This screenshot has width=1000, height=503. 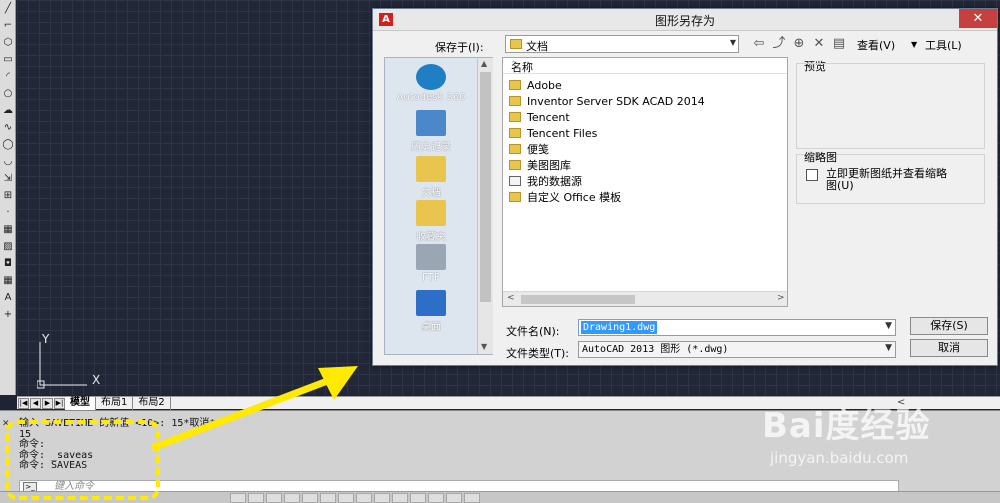 What do you see at coordinates (549, 165) in the screenshot?
I see `file-name: 美图图库` at bounding box center [549, 165].